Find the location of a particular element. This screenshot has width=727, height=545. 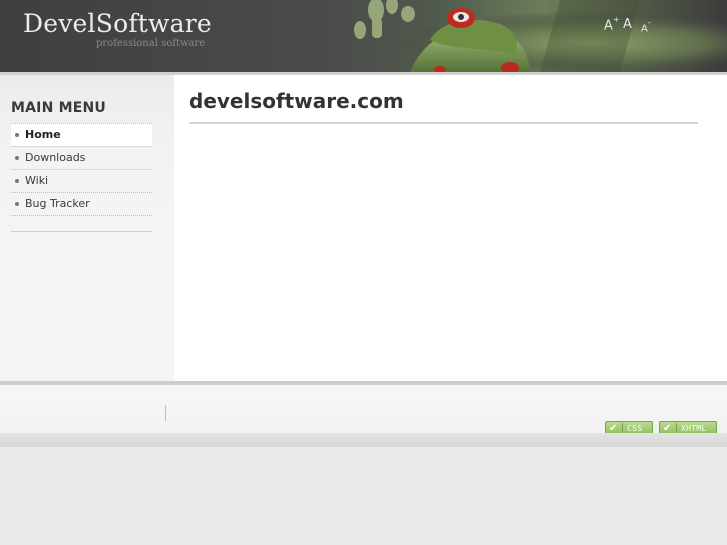

increase-font-label: A is located at coordinates (608, 26).